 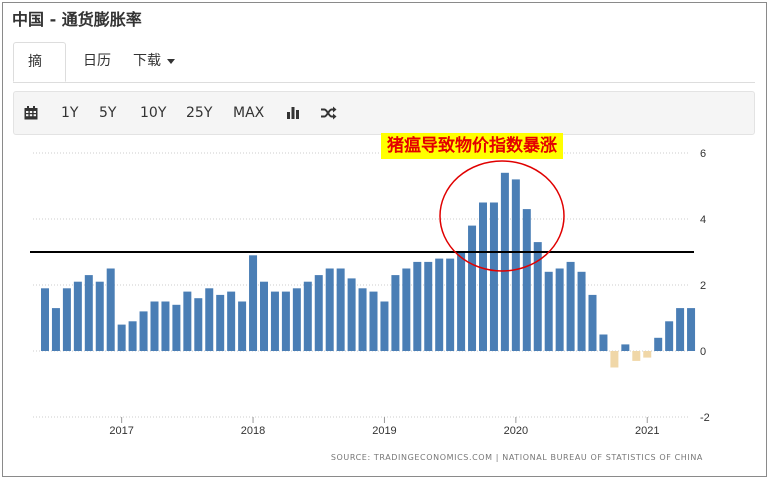 I want to click on y-tick-label: 4, so click(x=703, y=220).